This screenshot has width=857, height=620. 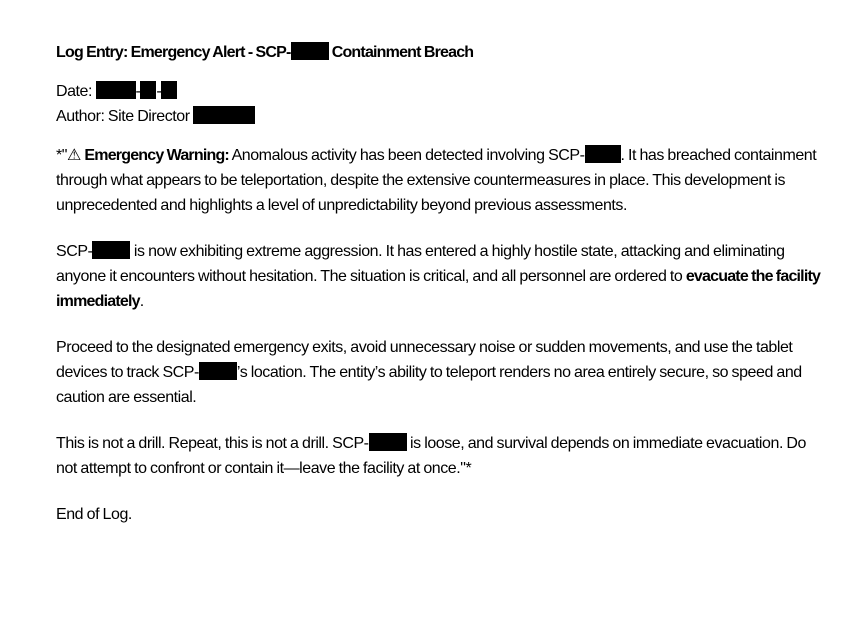 I want to click on warning-lead: *"⚠, so click(x=70, y=155).